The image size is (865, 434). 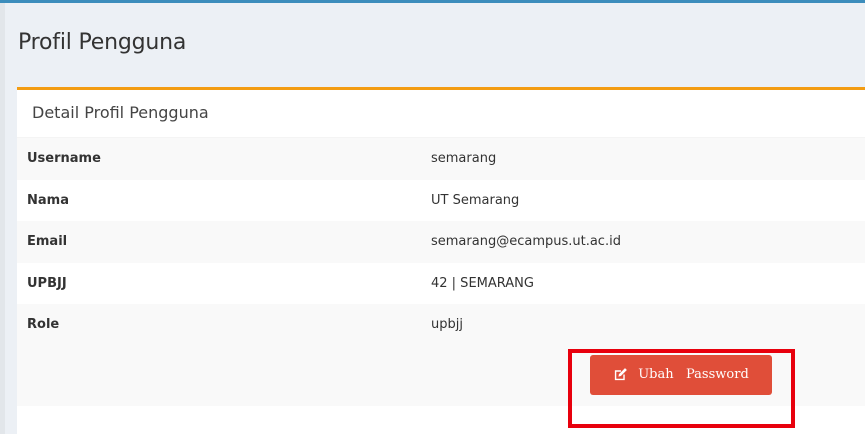 I want to click on table-row: Username semarang, so click(x=441, y=159).